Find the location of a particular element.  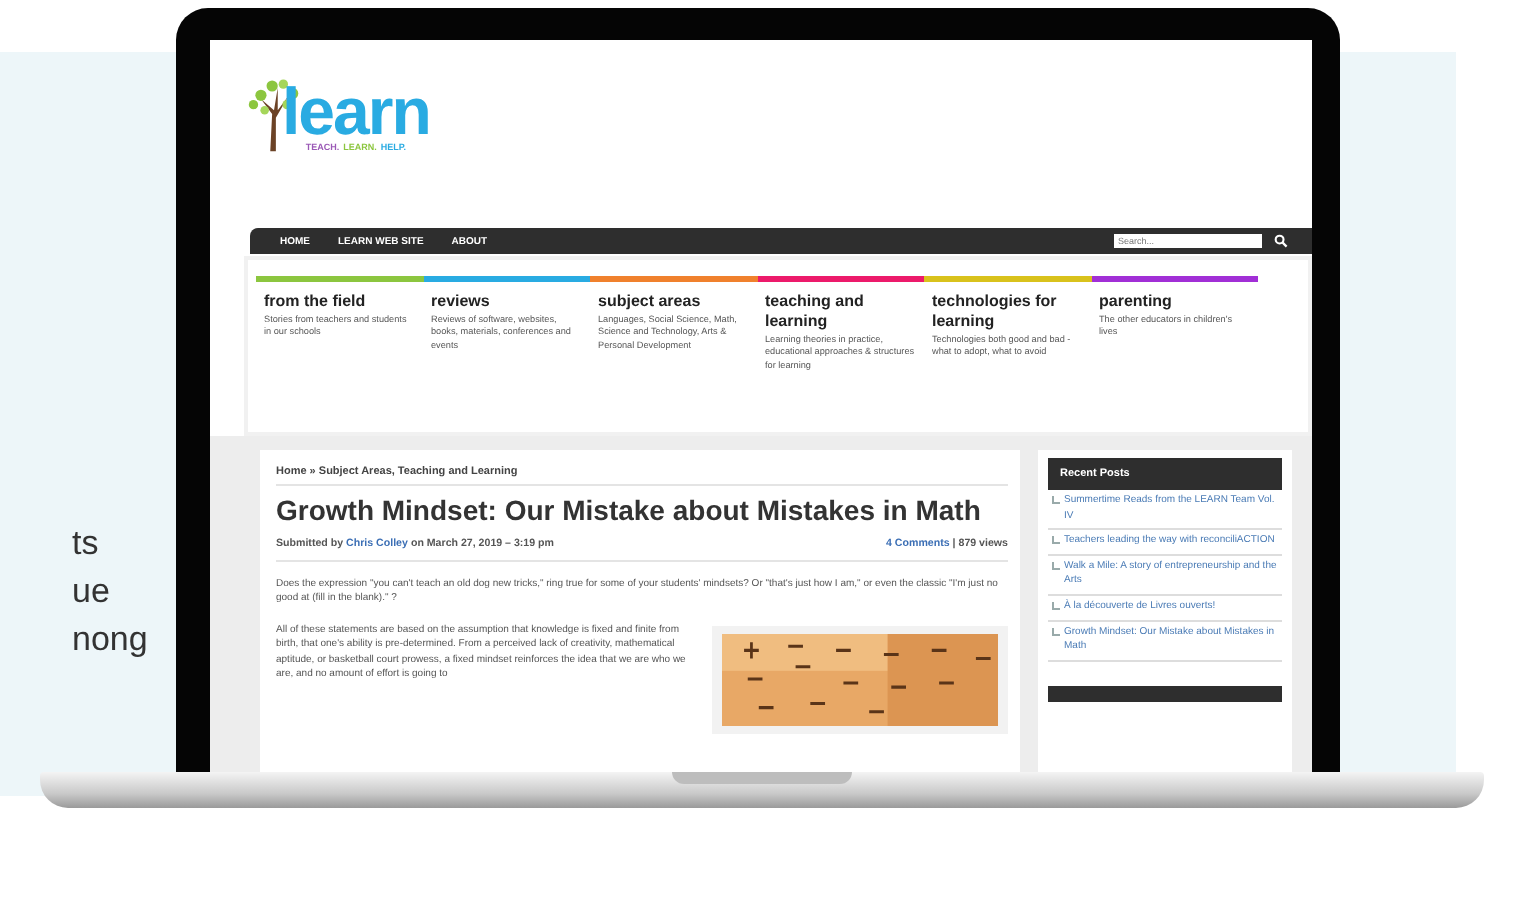

category-link: subject areas is located at coordinates (673, 302).